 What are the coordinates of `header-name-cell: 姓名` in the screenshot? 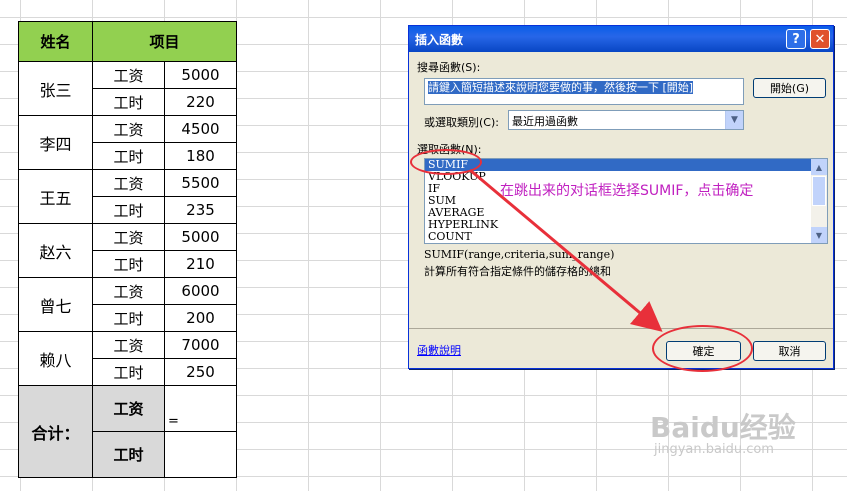 It's located at (55, 41).